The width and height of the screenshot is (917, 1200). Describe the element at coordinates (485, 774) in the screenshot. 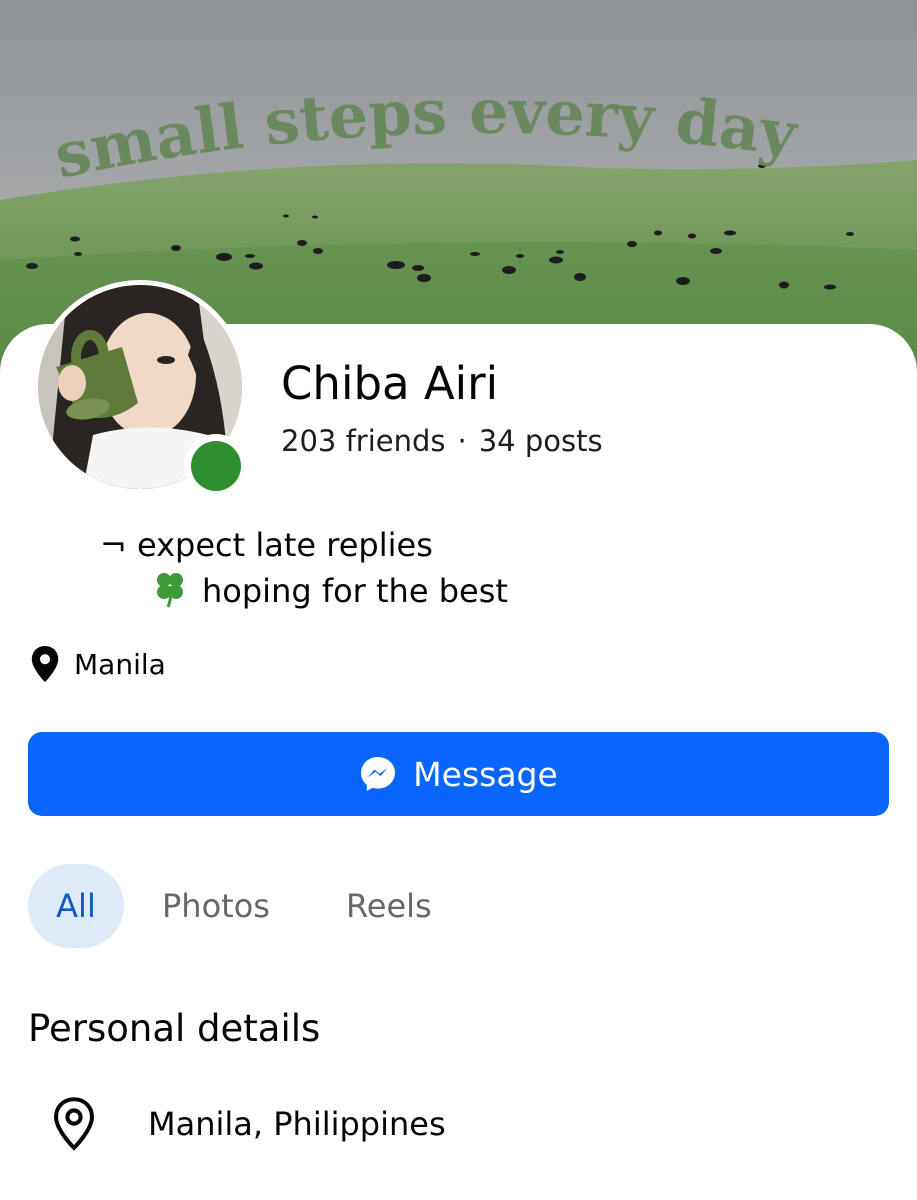

I see `message-button-label: Message` at that location.